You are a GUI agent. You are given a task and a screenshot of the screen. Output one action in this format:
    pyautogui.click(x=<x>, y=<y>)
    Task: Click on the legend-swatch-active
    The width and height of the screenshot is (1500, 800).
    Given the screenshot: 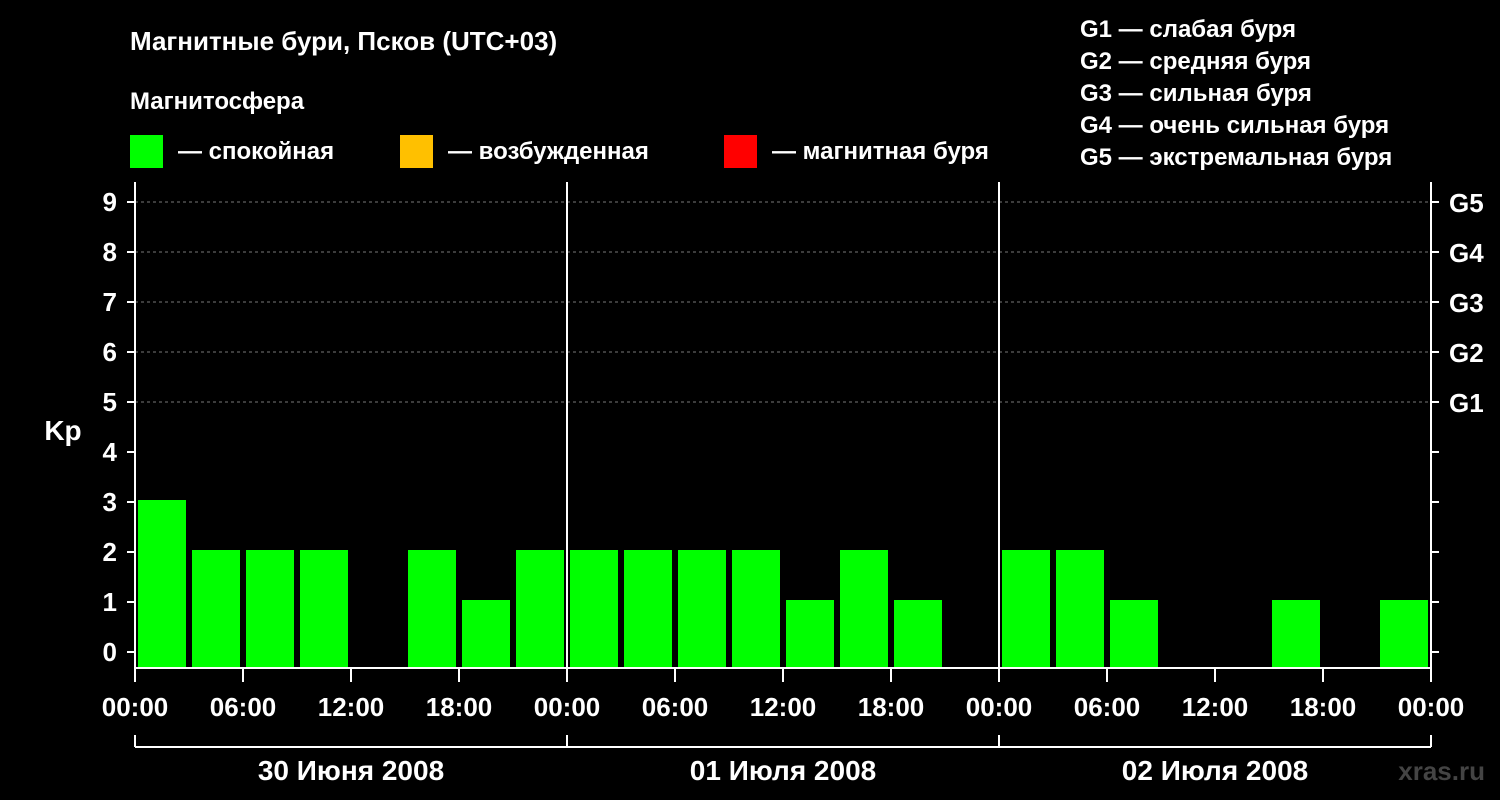 What is the action you would take?
    pyautogui.click(x=416, y=151)
    